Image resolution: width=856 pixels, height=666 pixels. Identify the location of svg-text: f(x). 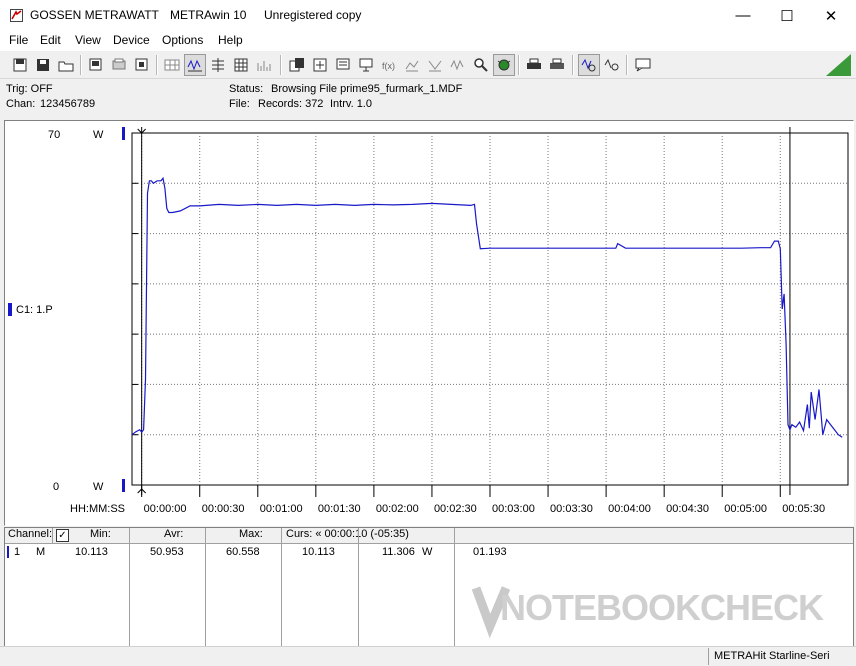
(388, 66).